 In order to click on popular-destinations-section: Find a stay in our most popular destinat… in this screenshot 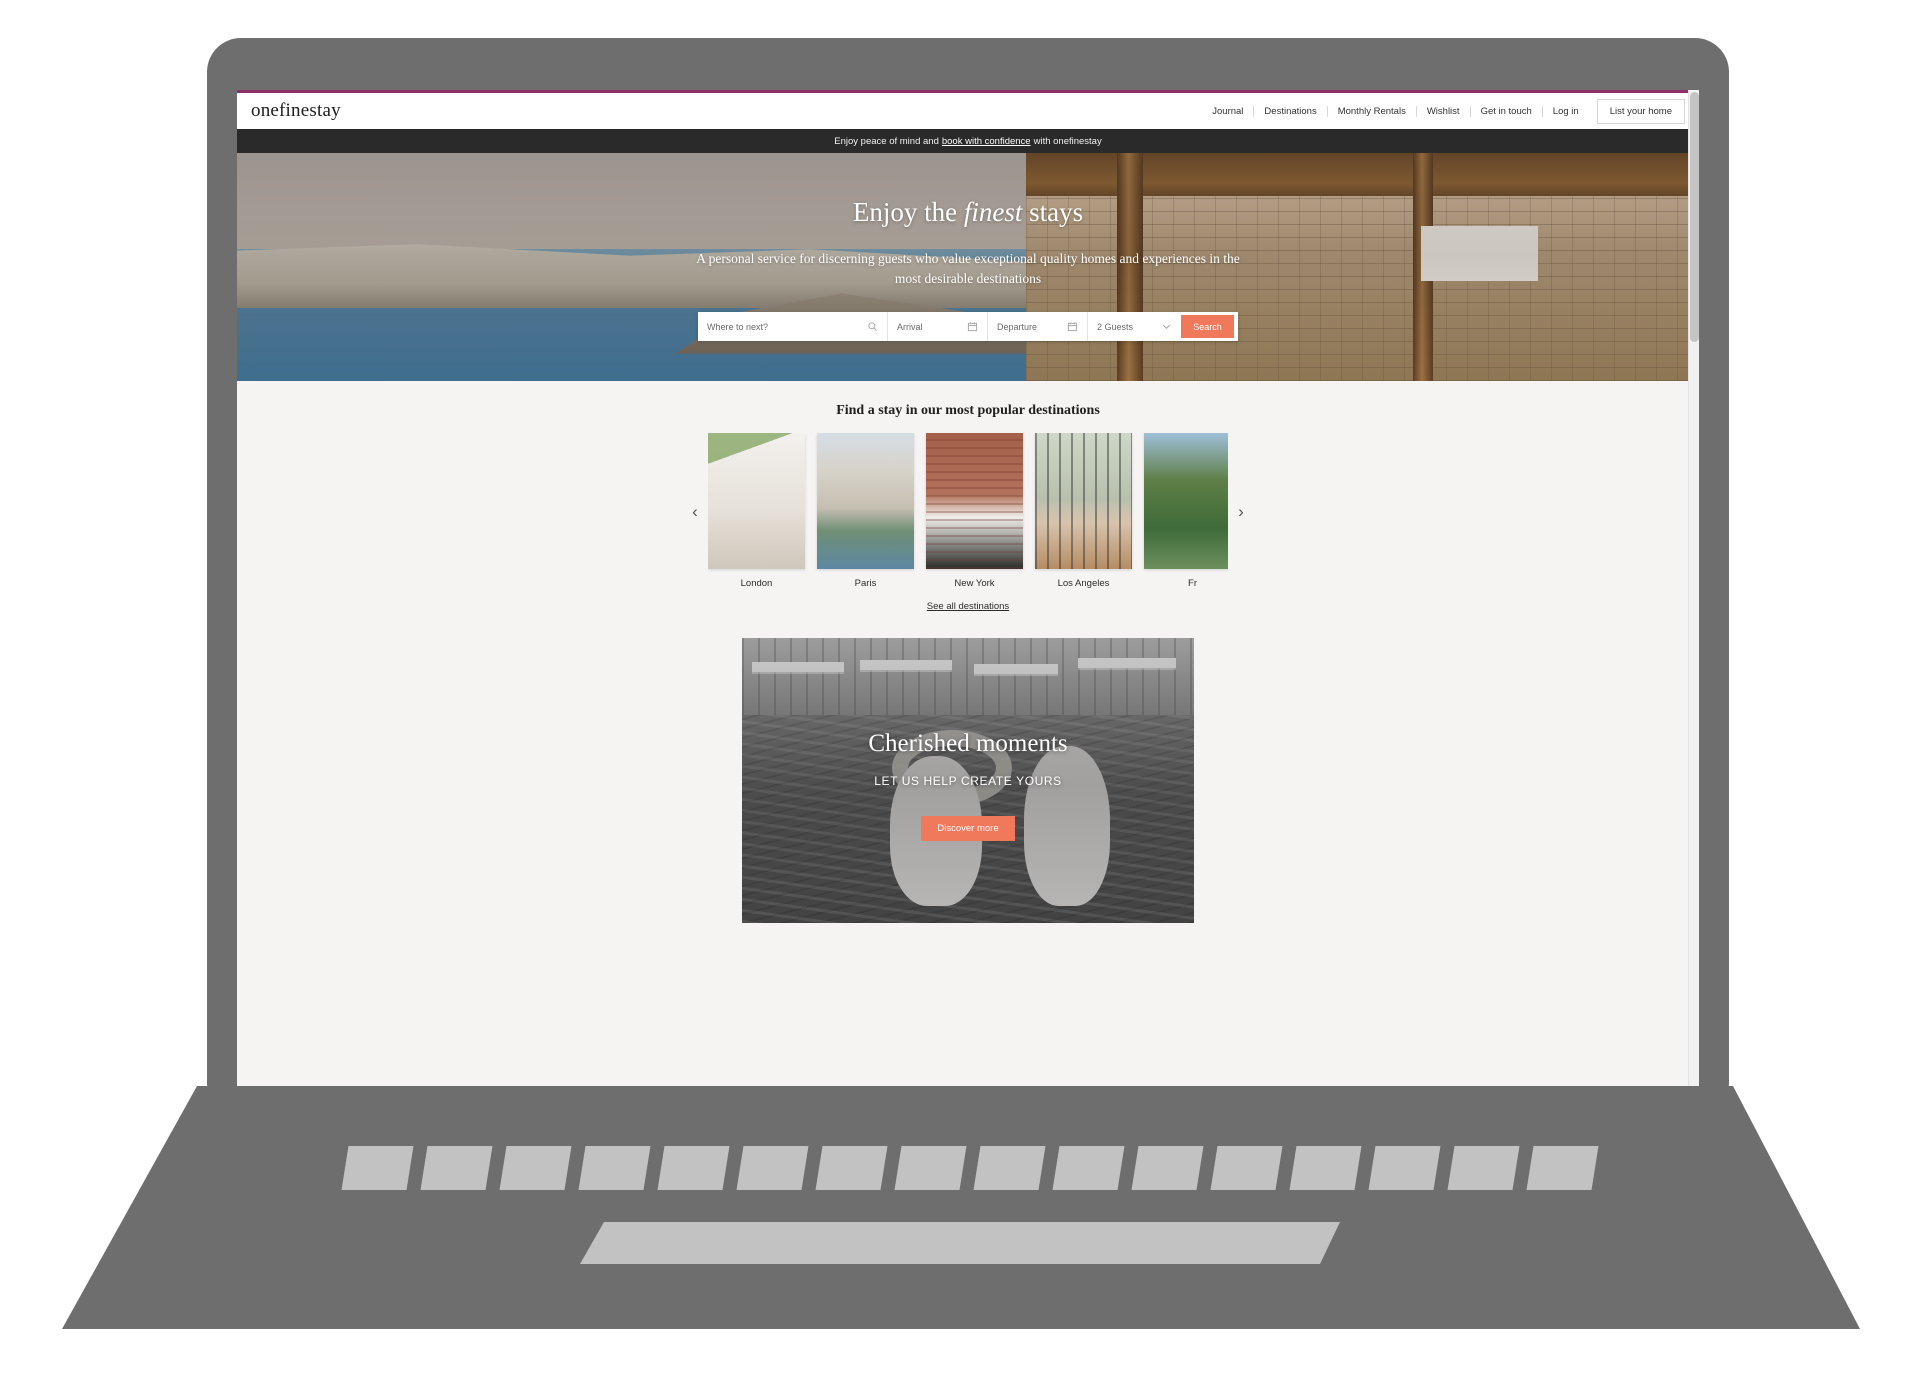, I will do `click(968, 497)`.